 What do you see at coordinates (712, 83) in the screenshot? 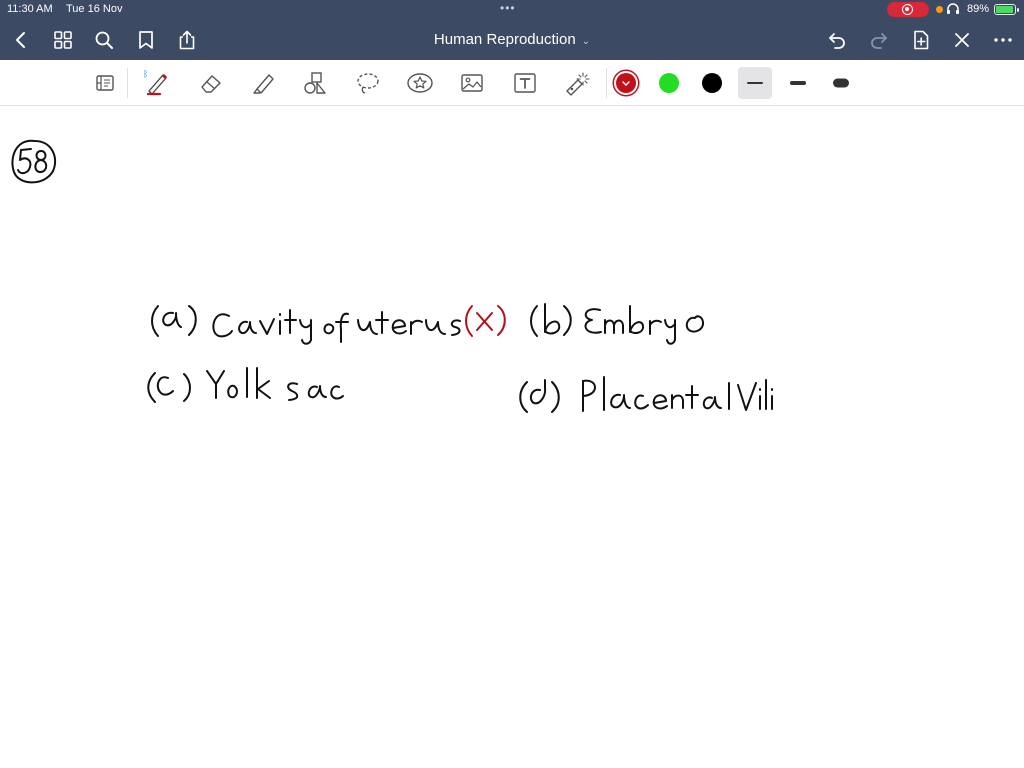
I see `color-swatch-black` at bounding box center [712, 83].